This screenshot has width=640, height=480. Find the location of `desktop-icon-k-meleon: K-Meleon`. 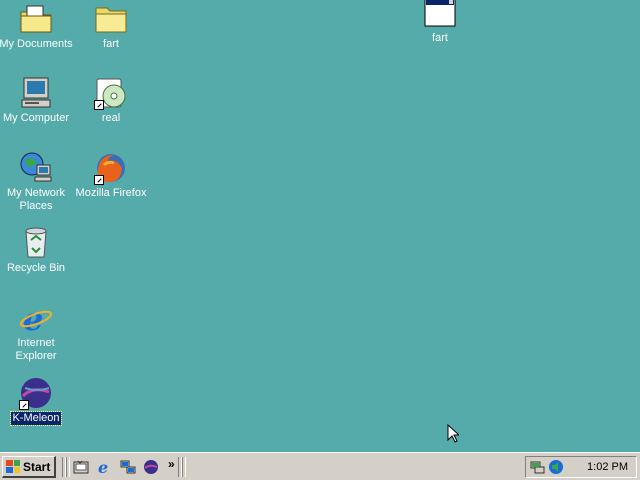

desktop-icon-k-meleon: K-Meleon is located at coordinates (37, 401).